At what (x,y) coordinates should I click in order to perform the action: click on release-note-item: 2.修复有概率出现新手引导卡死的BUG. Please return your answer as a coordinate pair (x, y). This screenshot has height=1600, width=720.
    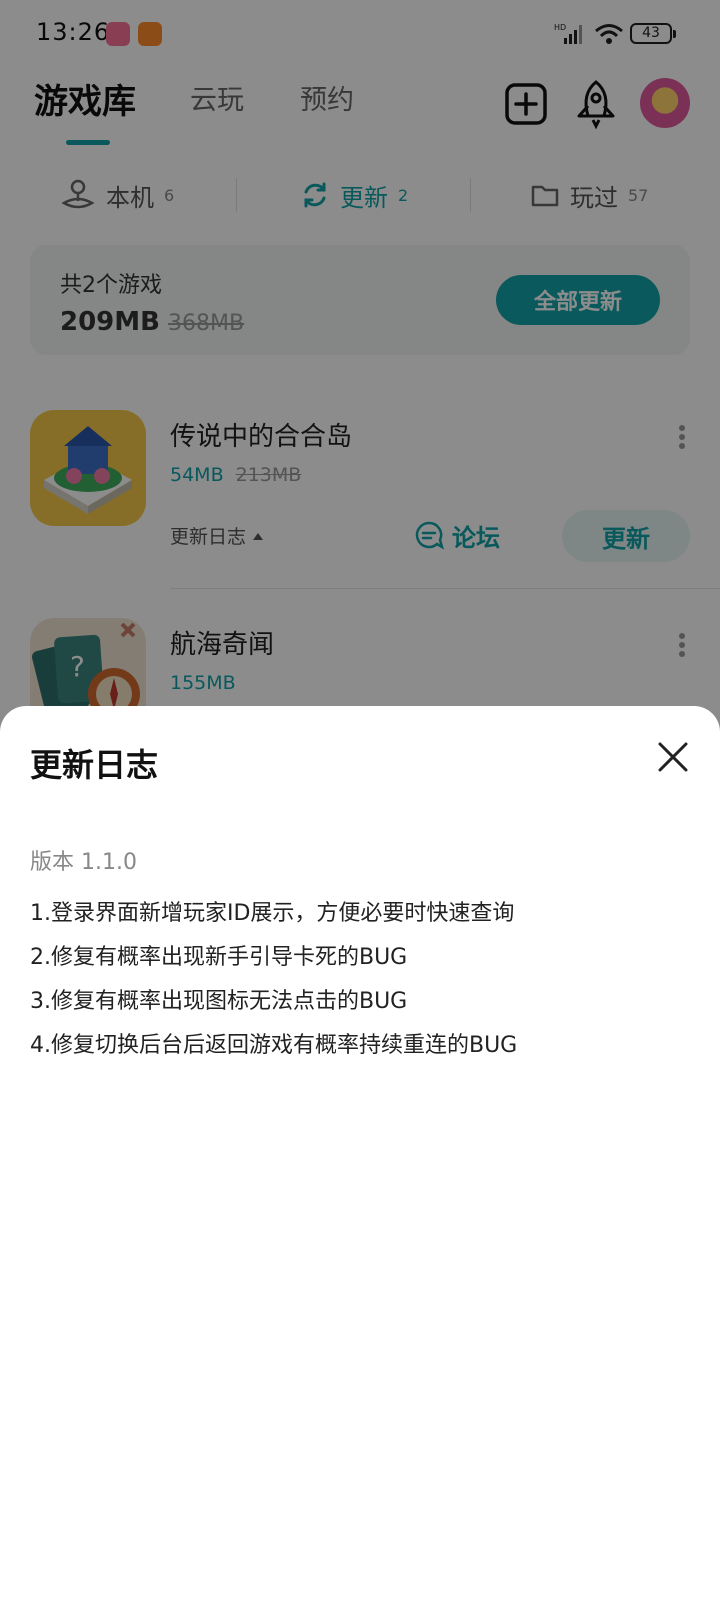
    Looking at the image, I should click on (219, 957).